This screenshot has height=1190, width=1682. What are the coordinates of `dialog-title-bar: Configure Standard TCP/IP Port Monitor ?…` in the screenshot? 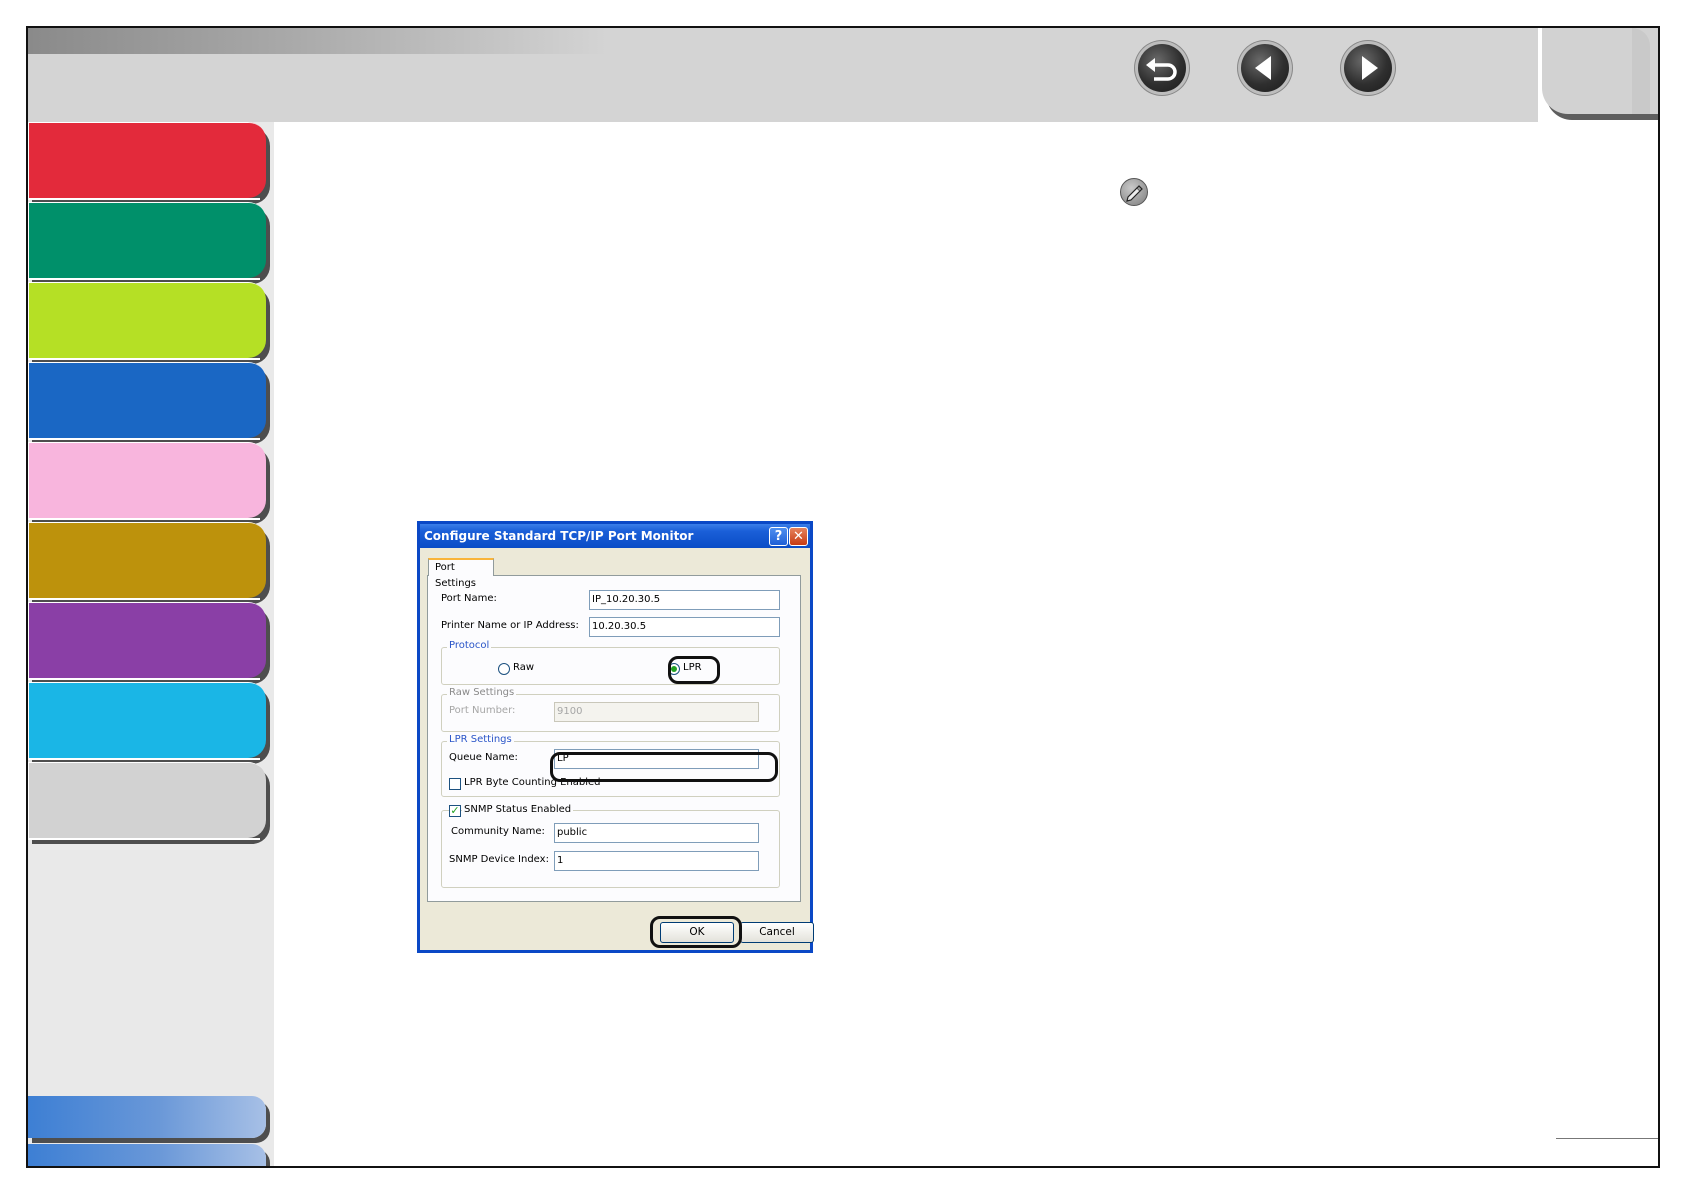 It's located at (615, 536).